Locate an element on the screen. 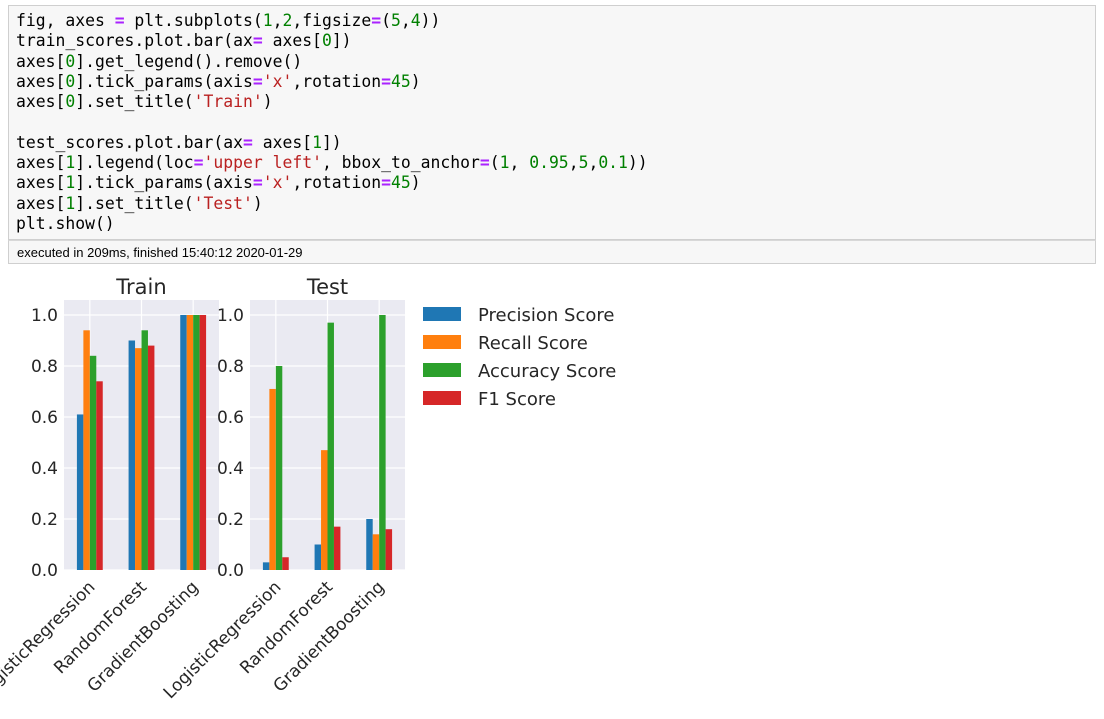  code-token: fig, axes is located at coordinates (65, 20).